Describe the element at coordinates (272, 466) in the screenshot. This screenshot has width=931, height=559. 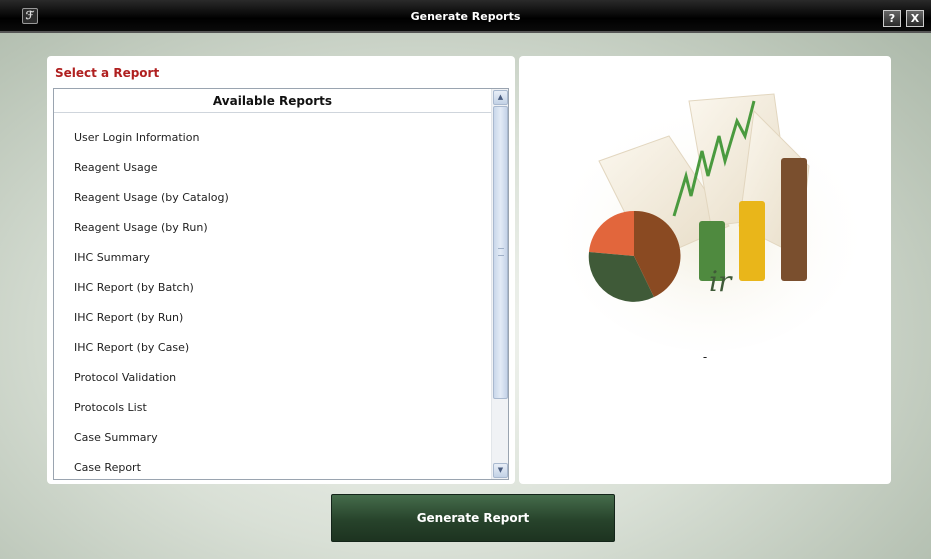
I see `list-item: Case Report` at that location.